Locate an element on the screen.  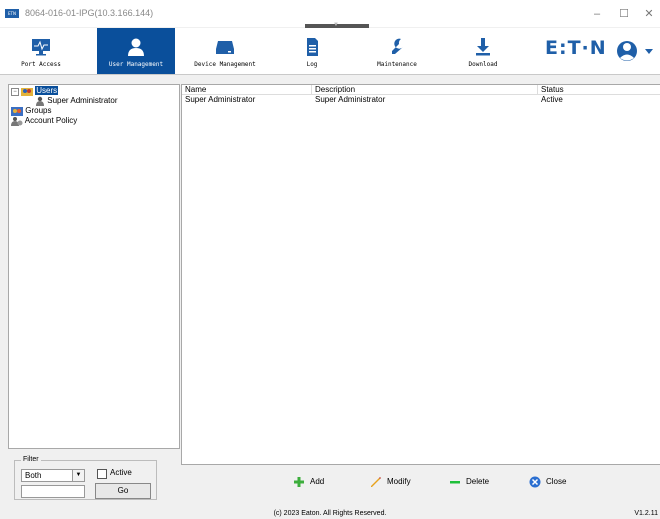
copyright-text: (c) 2023 Eaton. All Rights Reserved. is located at coordinates (330, 513).